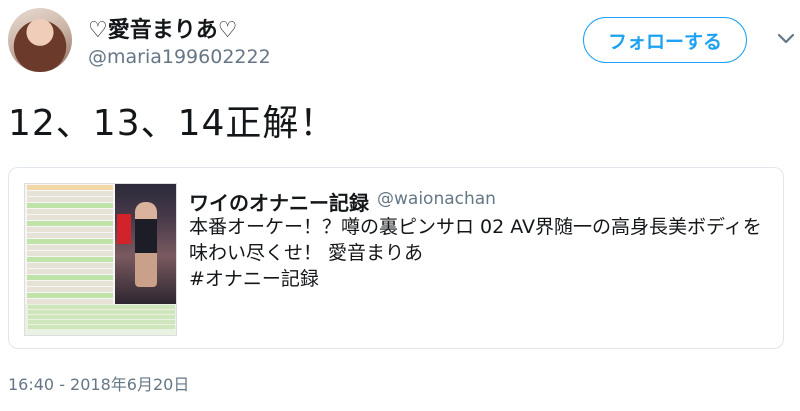 This screenshot has width=800, height=411. I want to click on display-name: ♡愛音まりあ♡, so click(162, 28).